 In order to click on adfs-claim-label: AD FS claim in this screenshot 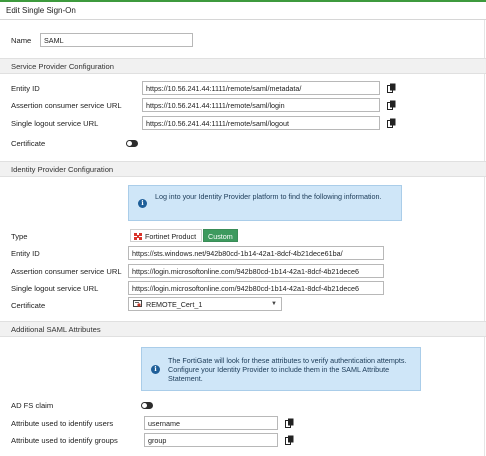, I will do `click(32, 405)`.